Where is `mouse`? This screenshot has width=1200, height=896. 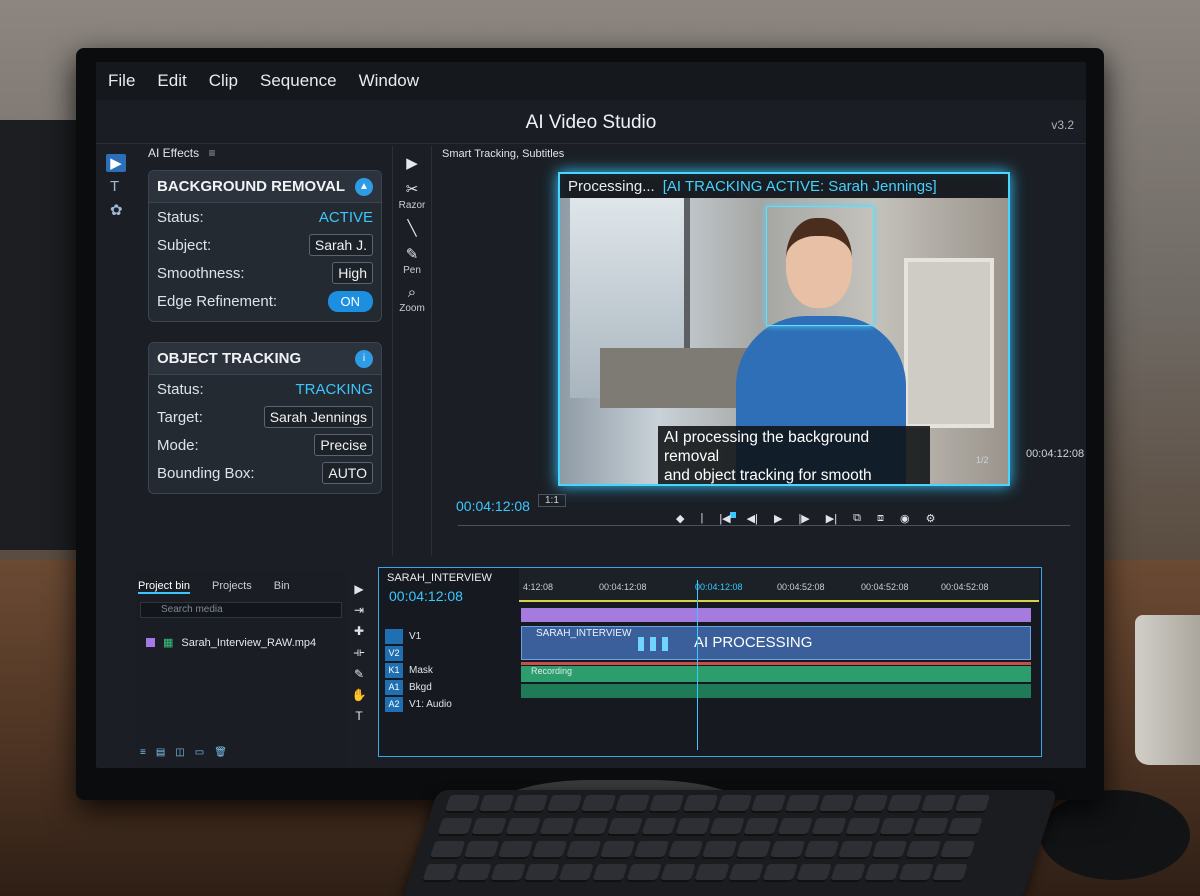
mouse is located at coordinates (1115, 835).